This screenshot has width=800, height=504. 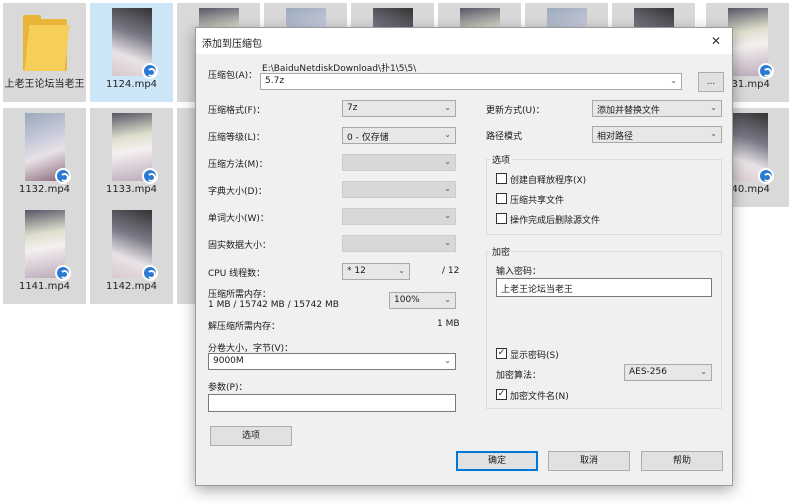 What do you see at coordinates (555, 221) in the screenshot?
I see `delete-after-label: 操作完成后删除源文件` at bounding box center [555, 221].